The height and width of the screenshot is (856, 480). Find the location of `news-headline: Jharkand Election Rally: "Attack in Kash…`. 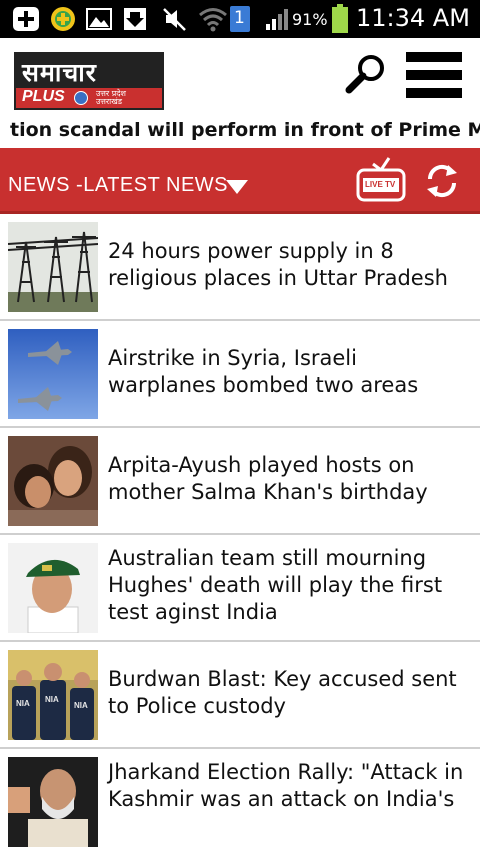

news-headline: Jharkand Election Rally: "Attack in Kash… is located at coordinates (286, 785).